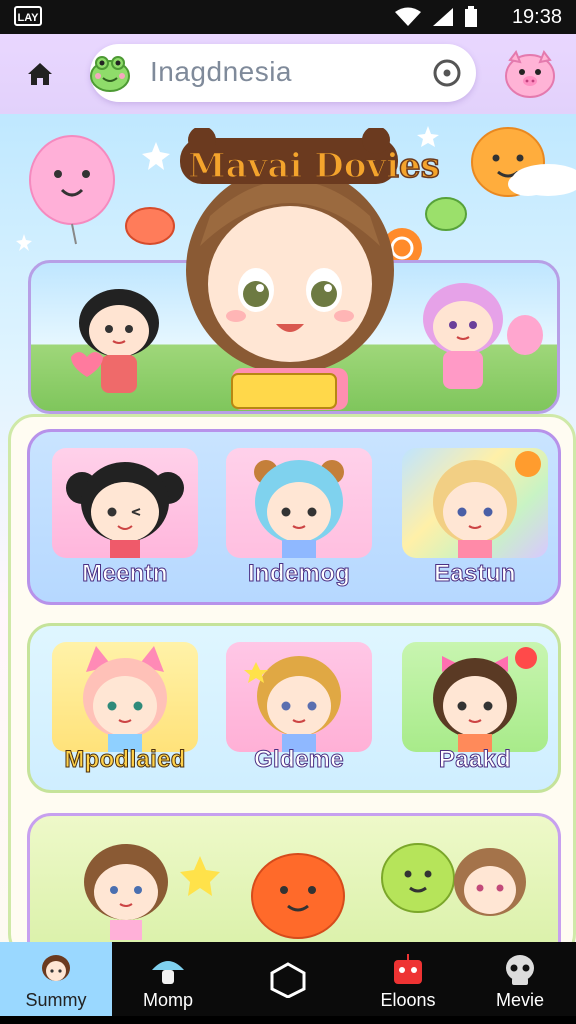  What do you see at coordinates (288, 17) in the screenshot?
I see `status-bar: LAY 19:38` at bounding box center [288, 17].